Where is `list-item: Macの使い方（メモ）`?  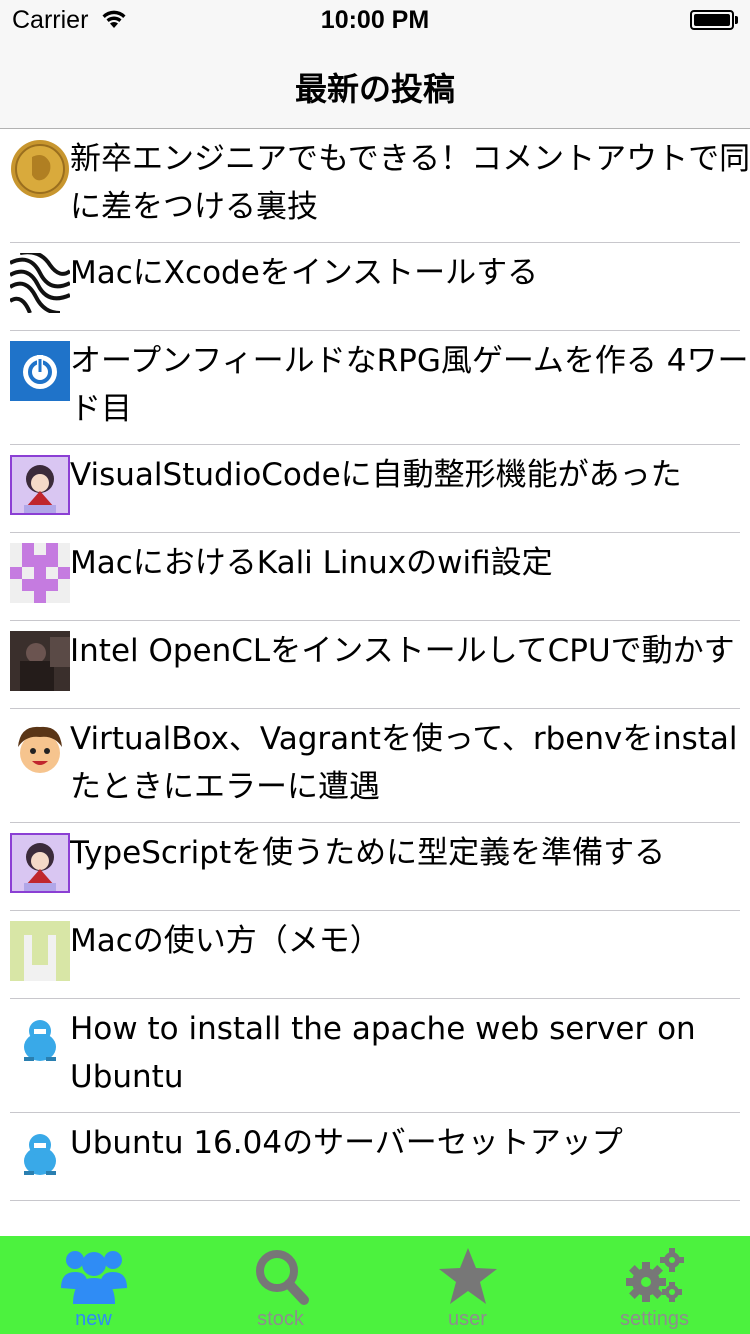 list-item: Macの使い方（メモ） is located at coordinates (375, 955).